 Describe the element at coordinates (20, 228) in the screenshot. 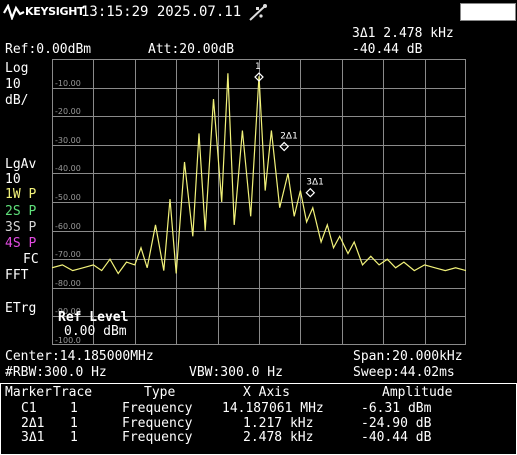

I see `trace-3-status: 3S P` at that location.